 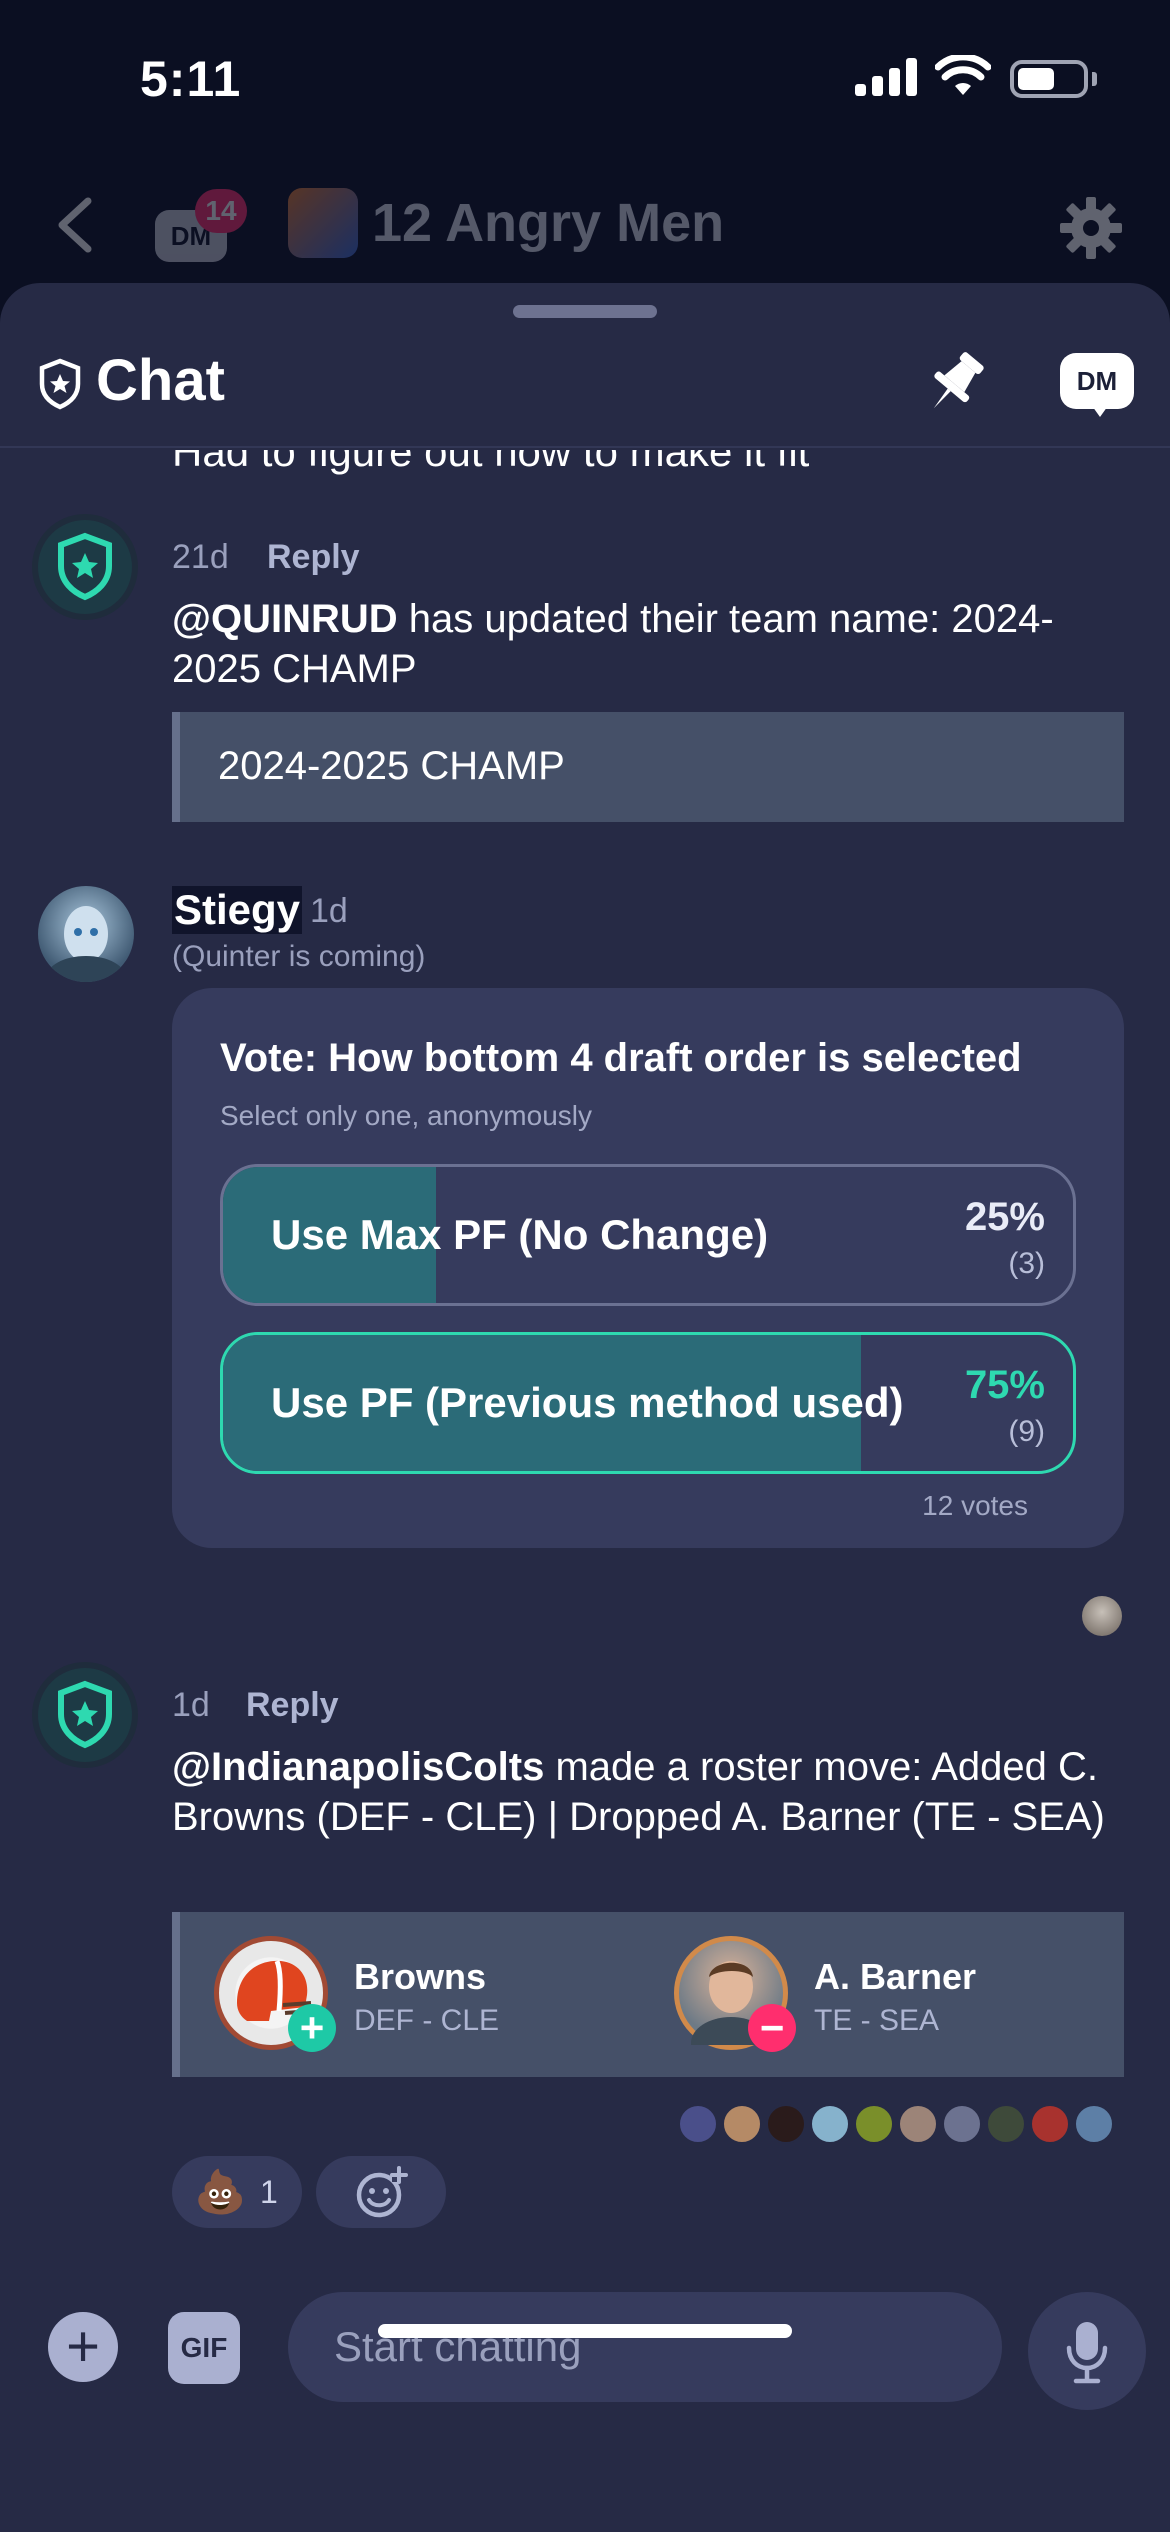 I want to click on chat-header: Chat DM, so click(x=585, y=365).